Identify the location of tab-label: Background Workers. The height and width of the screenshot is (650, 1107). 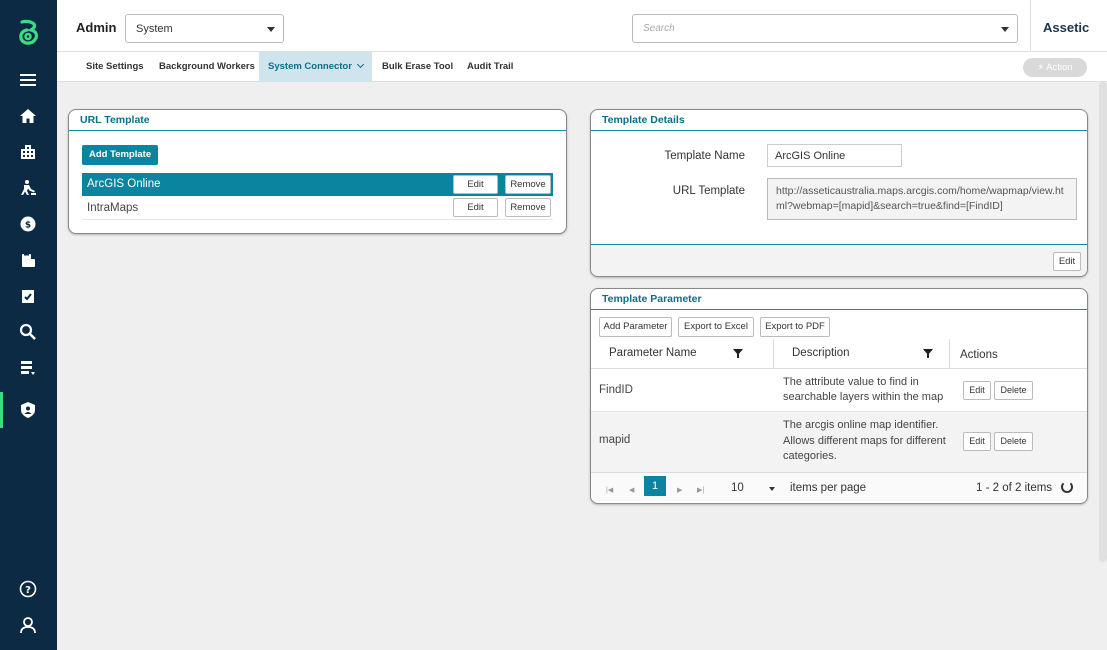
(207, 66).